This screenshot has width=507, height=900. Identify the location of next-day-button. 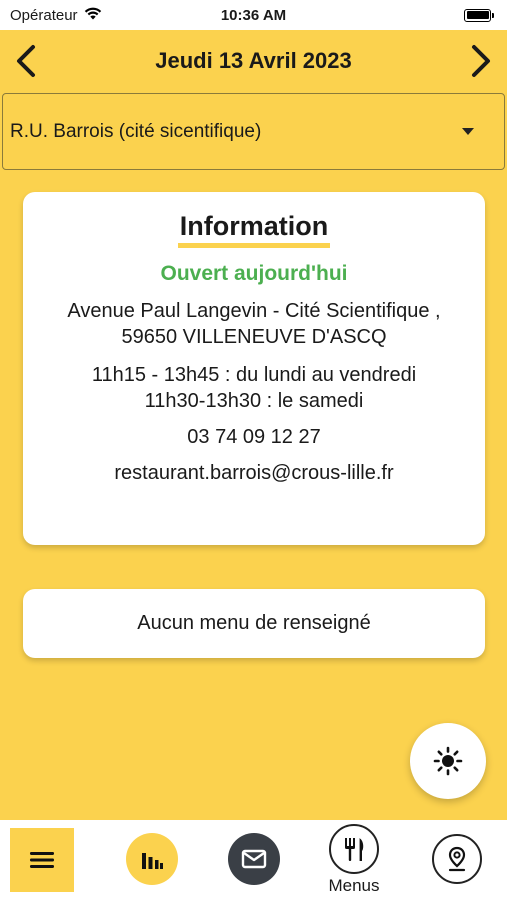
(481, 61).